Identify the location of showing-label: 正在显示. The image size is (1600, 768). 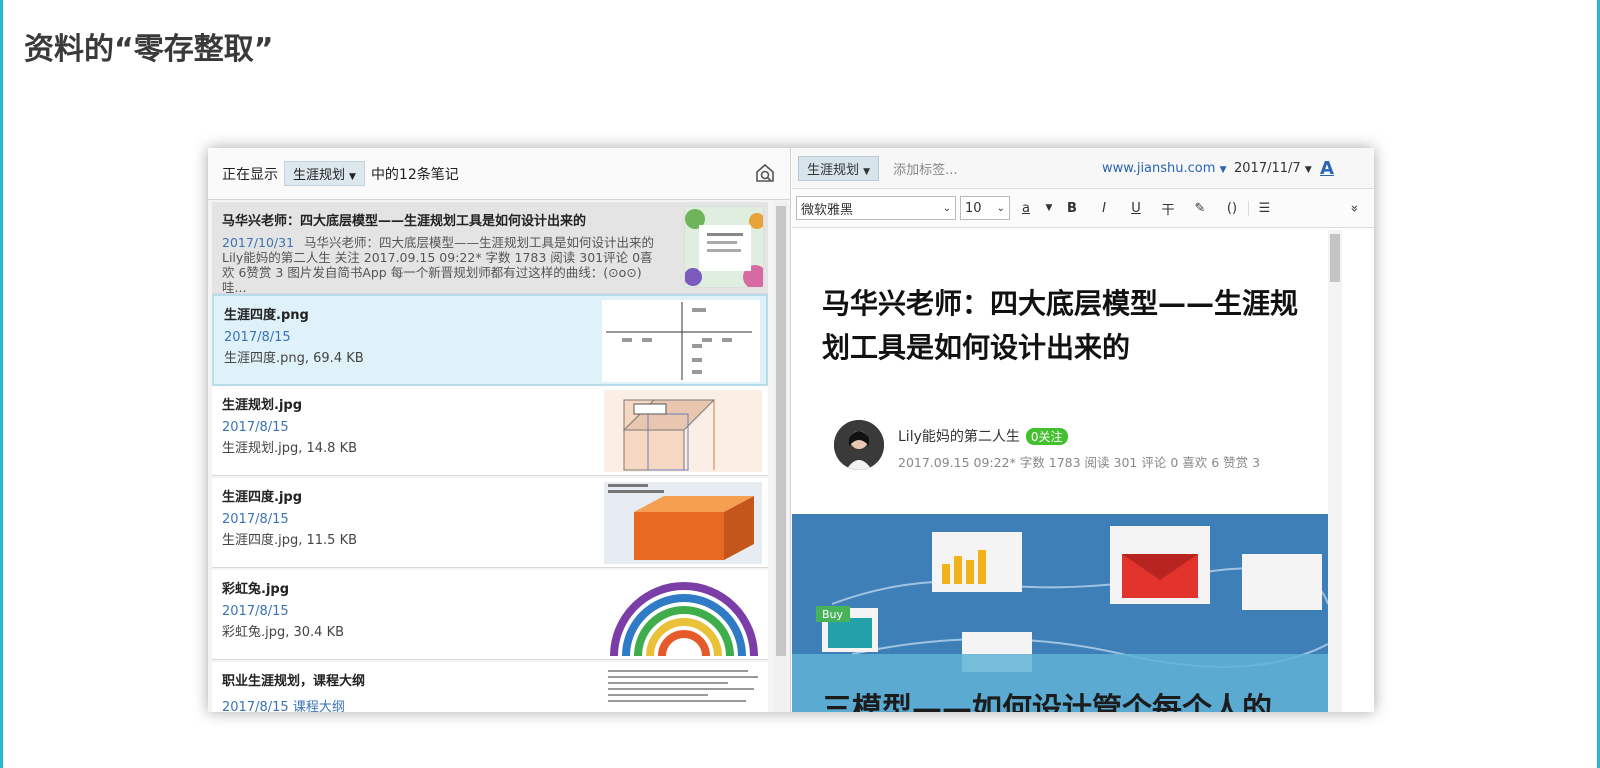
(250, 174).